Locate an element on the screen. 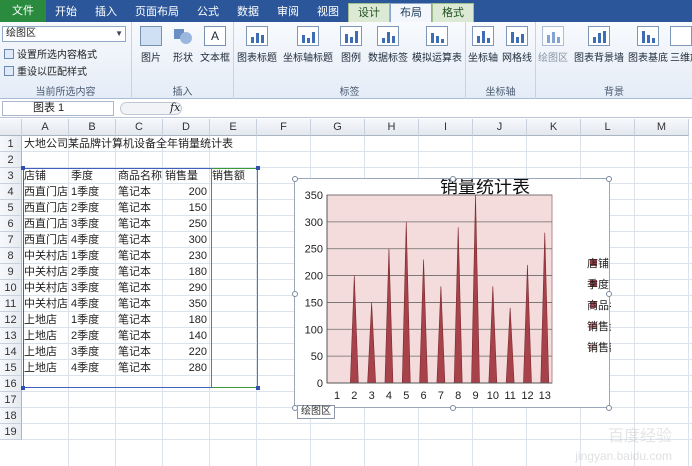 The height and width of the screenshot is (466, 692). tab-8: 设计 is located at coordinates (369, 12).